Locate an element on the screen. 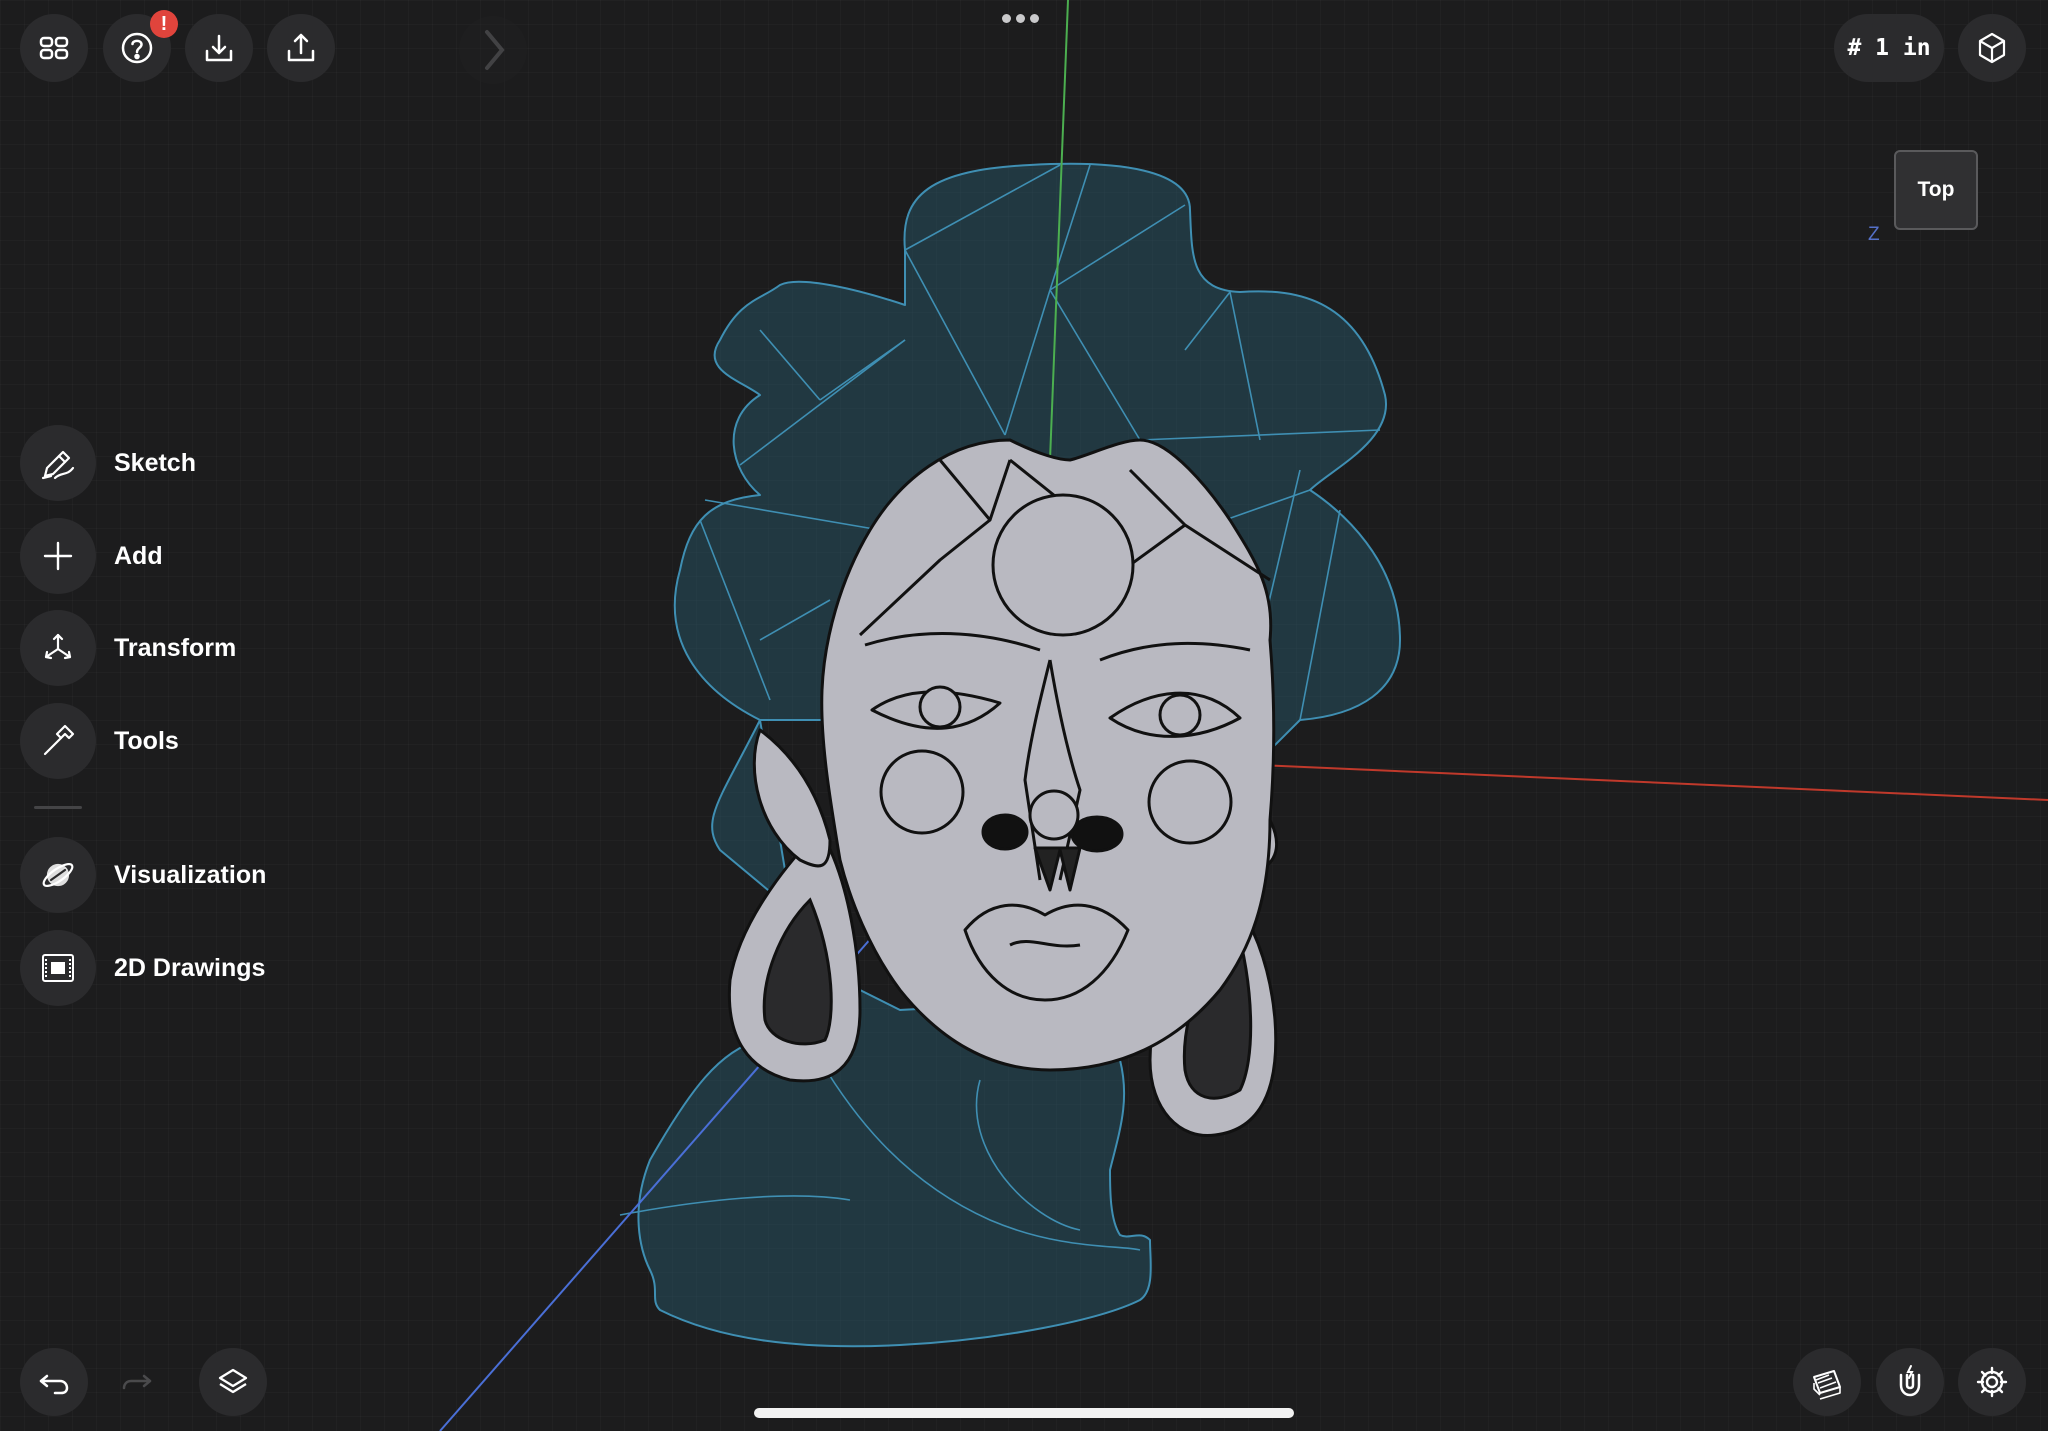 Image resolution: width=2048 pixels, height=1431 pixels. sidebar-item-visualization: Visualization is located at coordinates (143, 875).